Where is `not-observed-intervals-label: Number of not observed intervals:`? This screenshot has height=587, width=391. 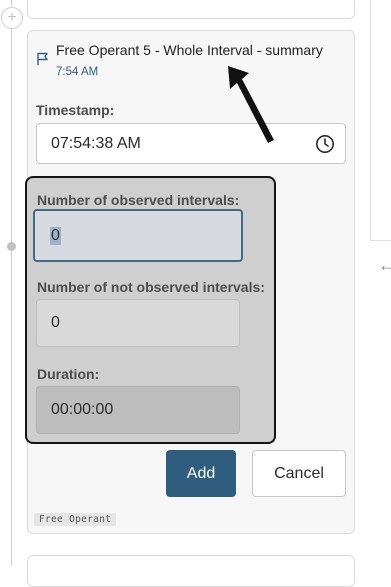
not-observed-intervals-label: Number of not observed intervals: is located at coordinates (151, 287).